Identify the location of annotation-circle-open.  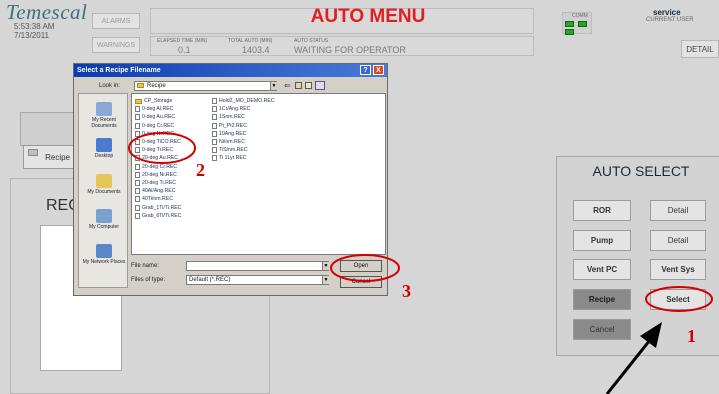
(365, 268).